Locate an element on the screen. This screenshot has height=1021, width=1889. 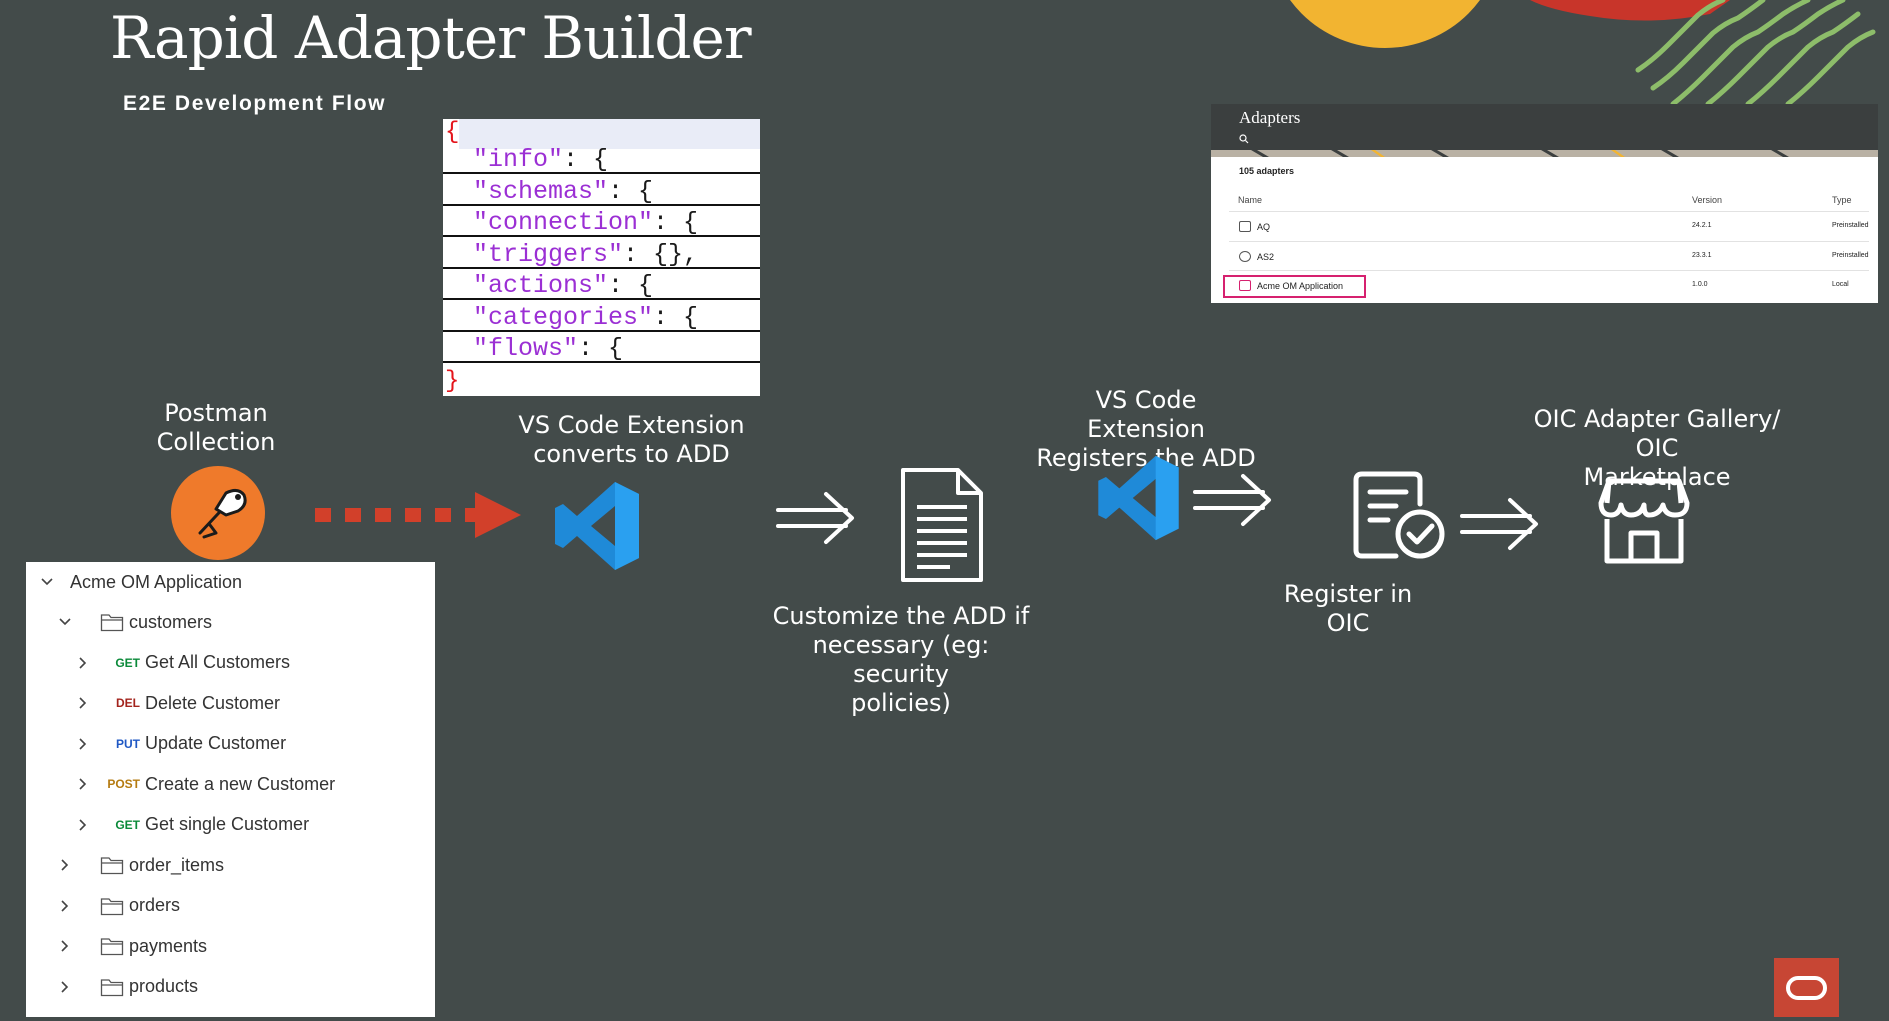
dotted-arrow-icon is located at coordinates (418, 515).